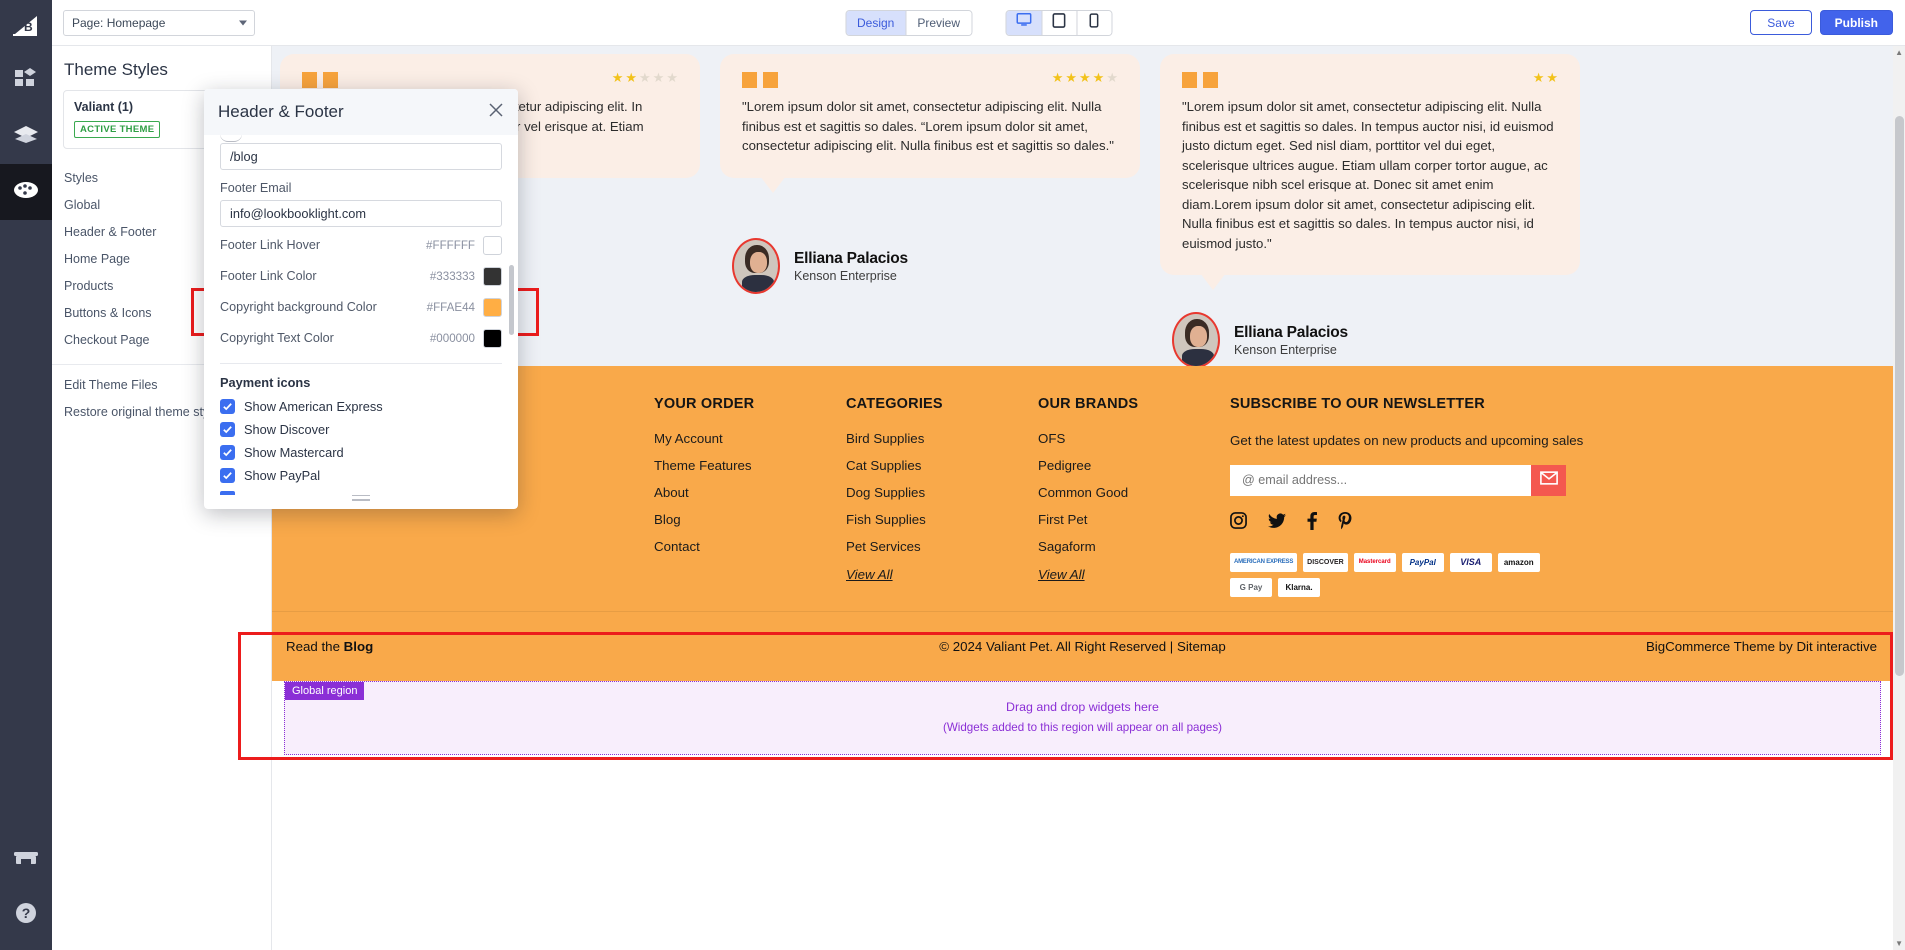 Image resolution: width=1905 pixels, height=950 pixels. What do you see at coordinates (361, 363) in the screenshot?
I see `divider` at bounding box center [361, 363].